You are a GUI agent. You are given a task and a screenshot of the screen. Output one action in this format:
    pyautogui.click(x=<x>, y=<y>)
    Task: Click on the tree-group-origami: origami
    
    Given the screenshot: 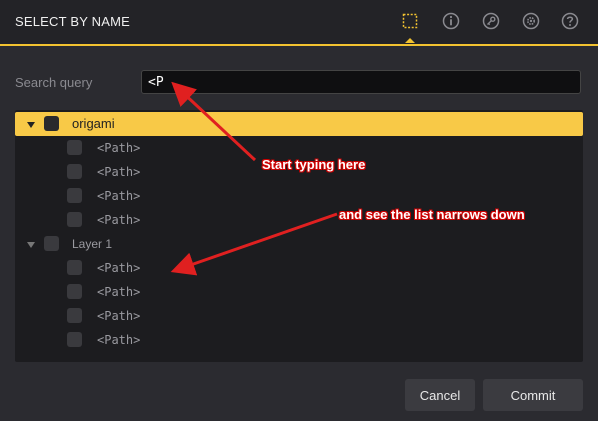 What is the action you would take?
    pyautogui.click(x=299, y=124)
    